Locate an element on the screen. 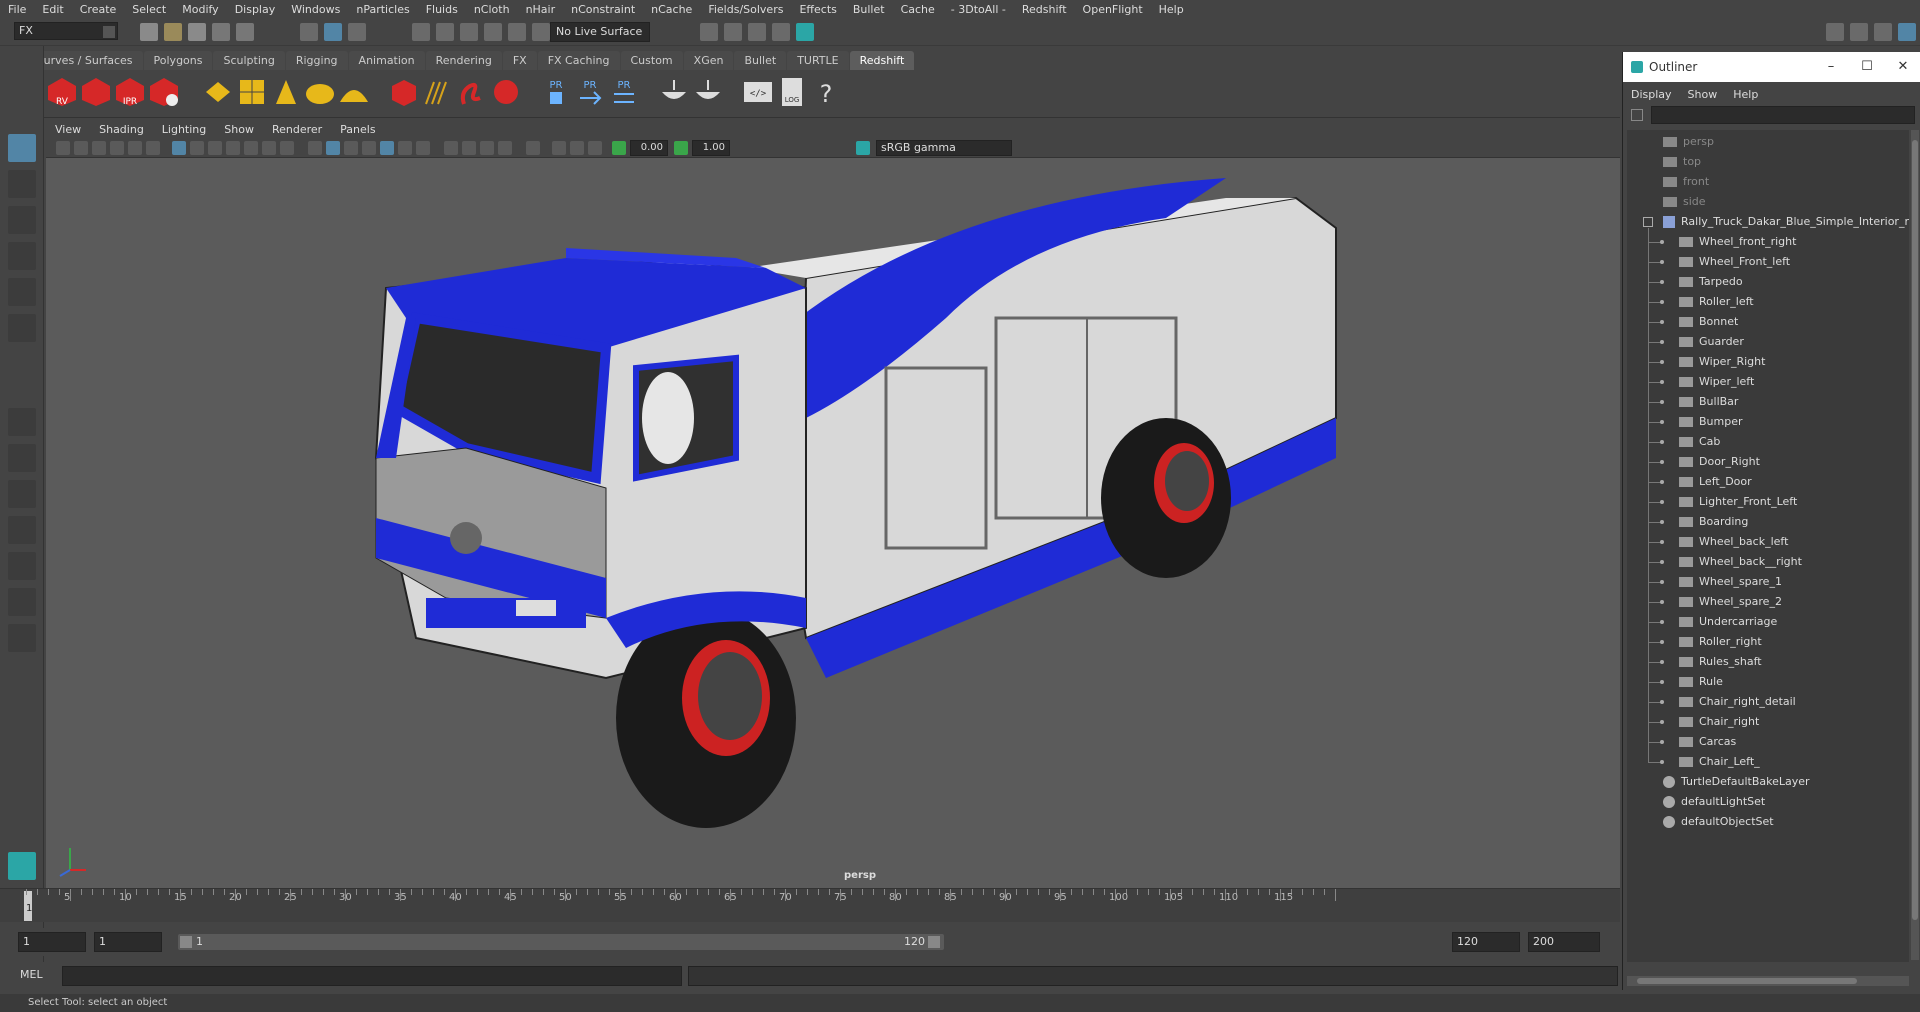 The height and width of the screenshot is (1012, 1920). menu-item: OpenFlight is located at coordinates (1113, 9).